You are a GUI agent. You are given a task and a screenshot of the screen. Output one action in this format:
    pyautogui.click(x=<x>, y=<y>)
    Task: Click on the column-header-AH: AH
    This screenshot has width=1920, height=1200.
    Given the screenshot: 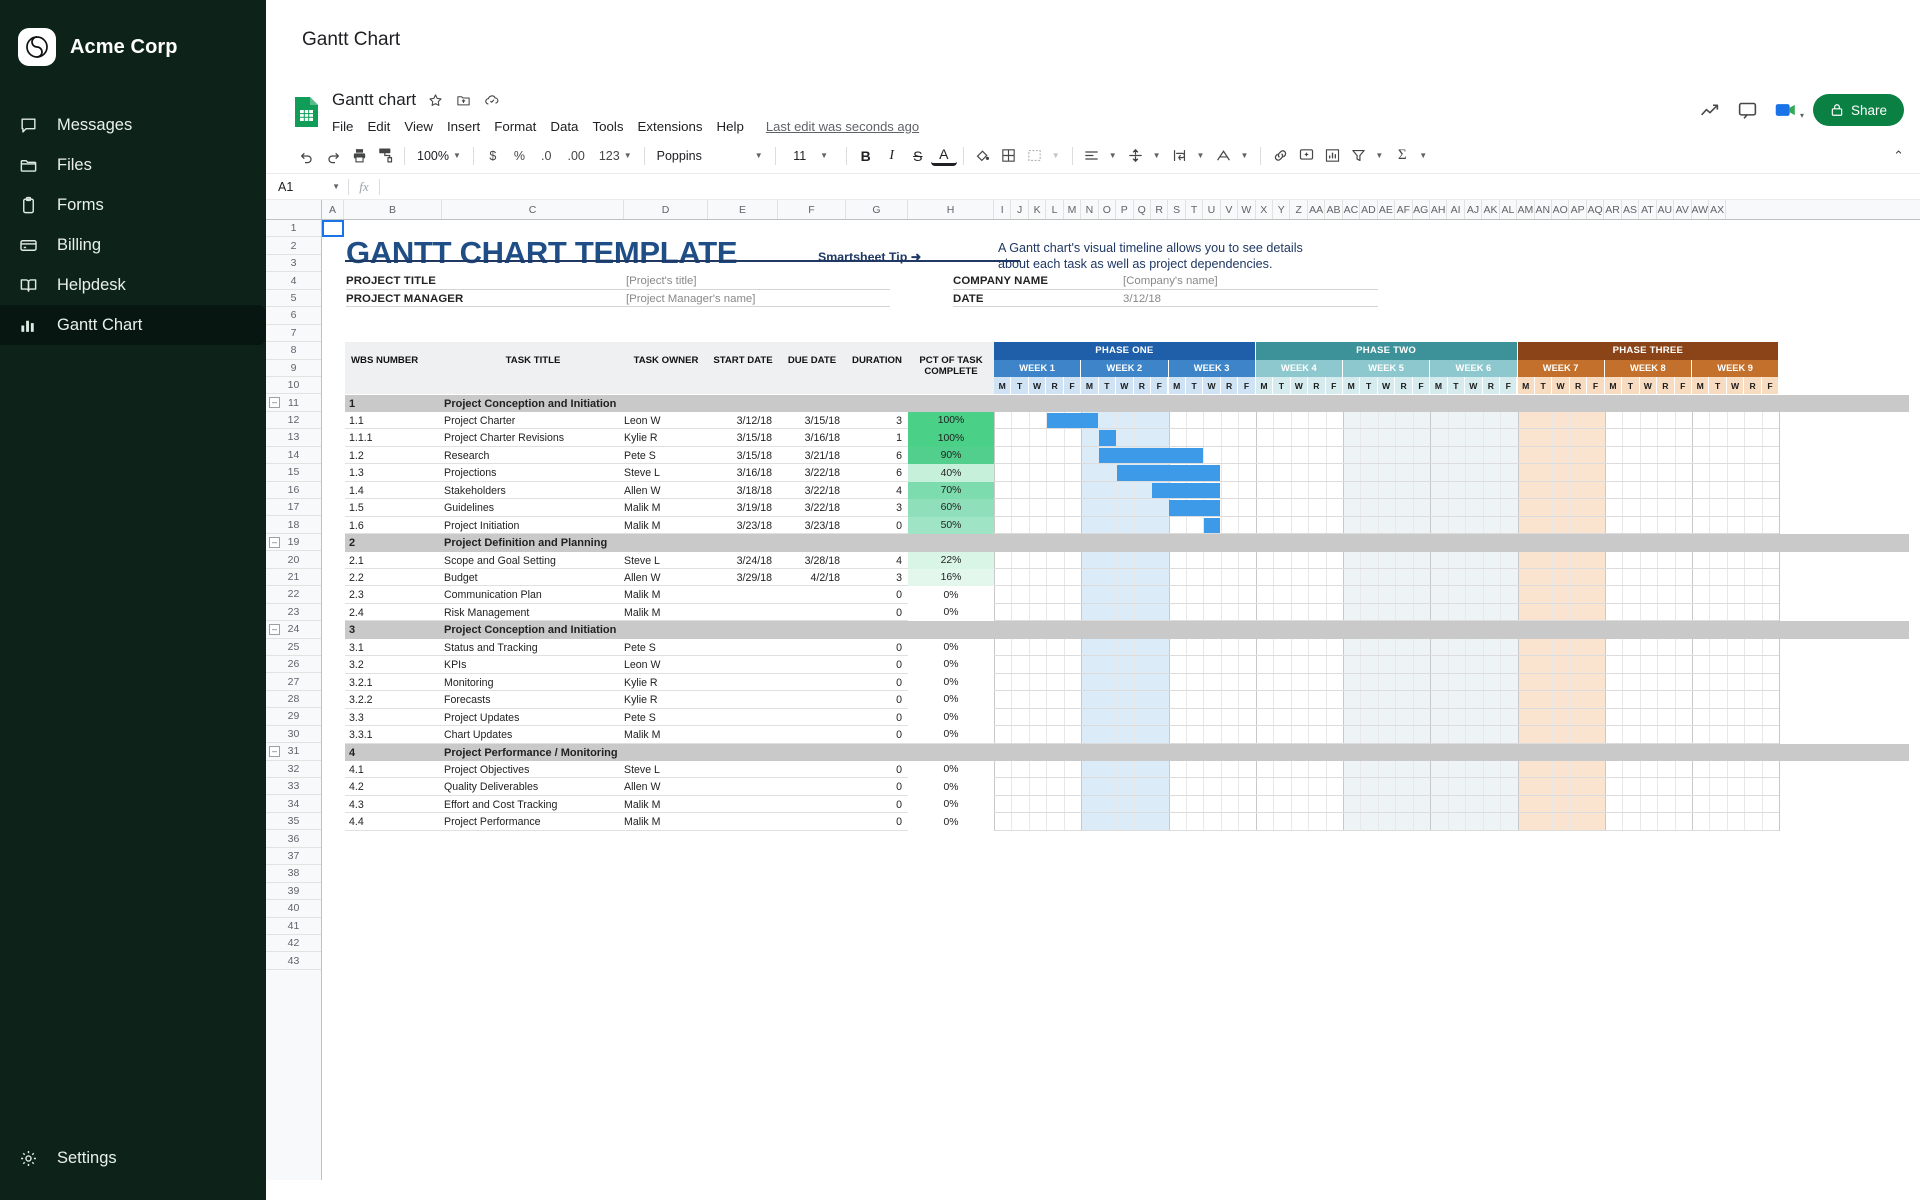 What is the action you would take?
    pyautogui.click(x=1438, y=209)
    